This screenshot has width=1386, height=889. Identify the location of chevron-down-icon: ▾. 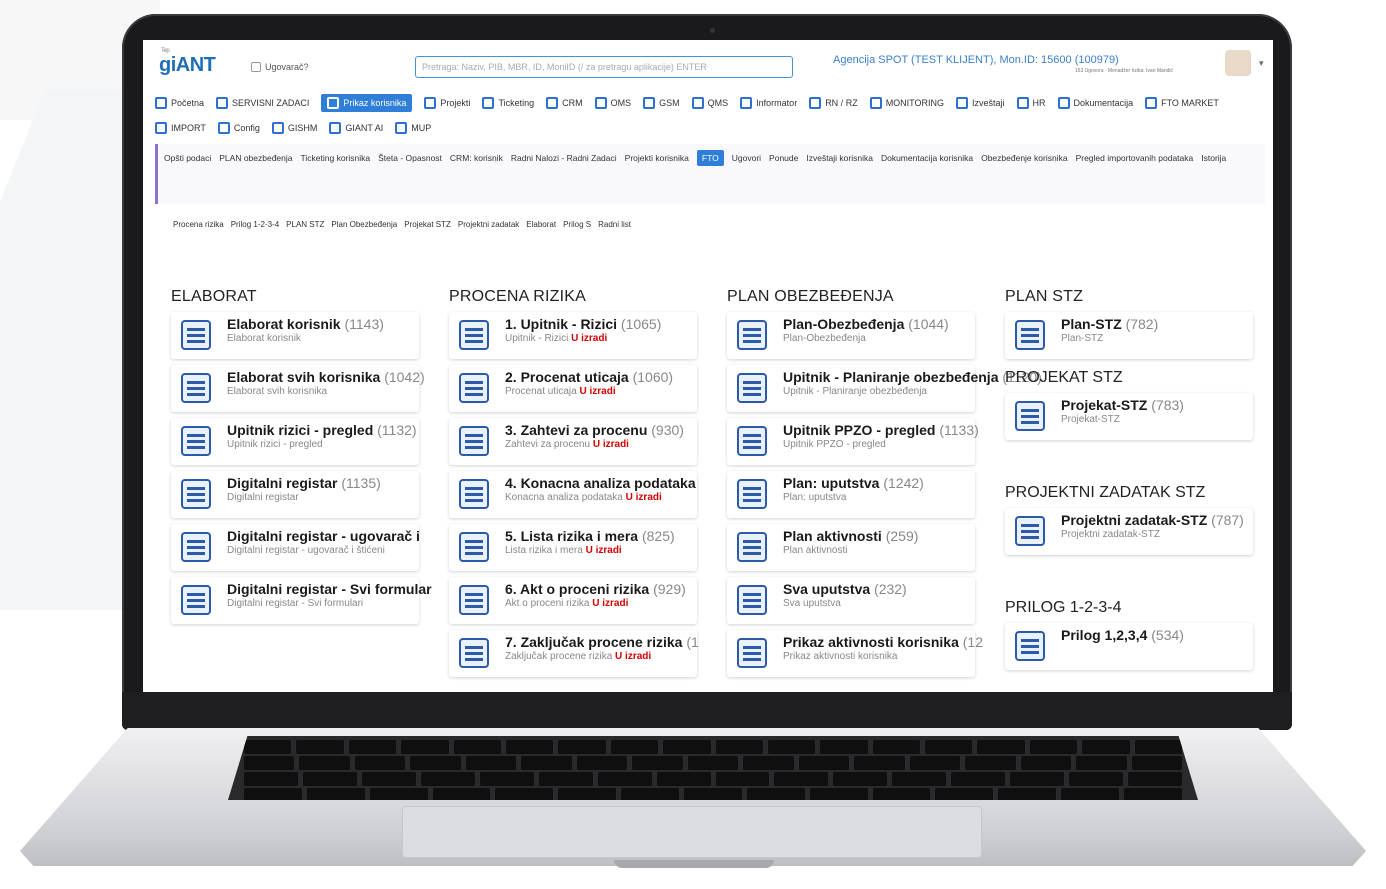
(1261, 63).